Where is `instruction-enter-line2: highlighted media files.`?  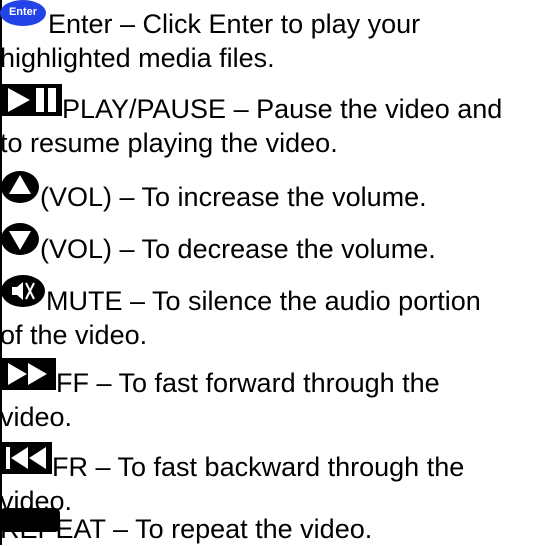 instruction-enter-line2: highlighted media files. is located at coordinates (137, 58).